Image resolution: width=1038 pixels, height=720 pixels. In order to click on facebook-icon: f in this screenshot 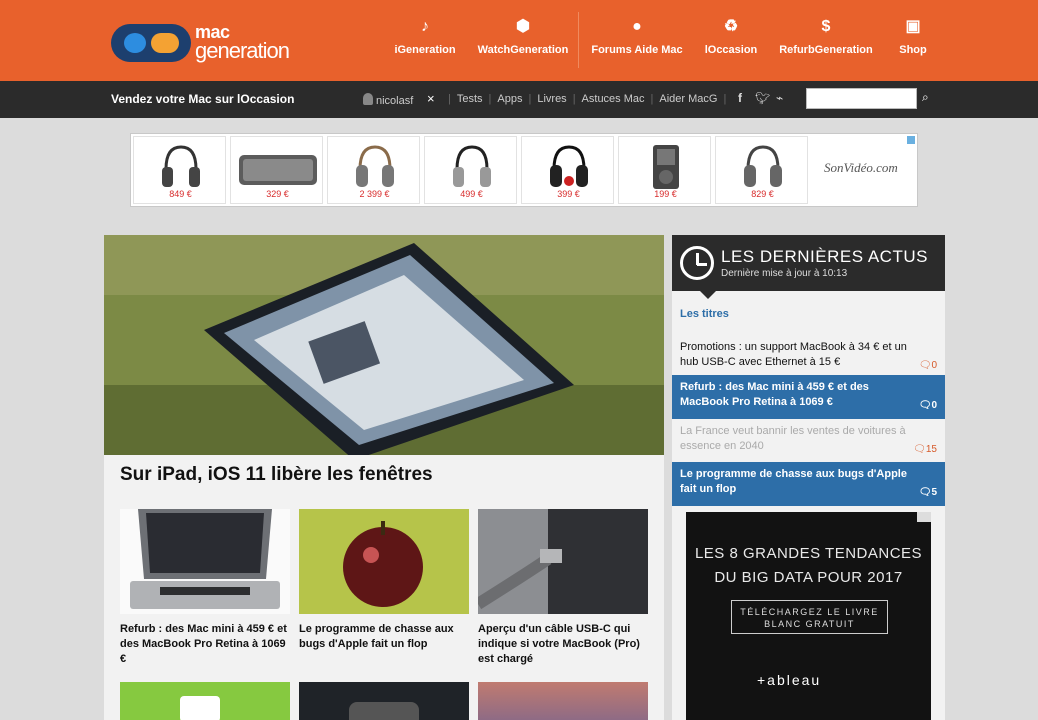, I will do `click(740, 98)`.